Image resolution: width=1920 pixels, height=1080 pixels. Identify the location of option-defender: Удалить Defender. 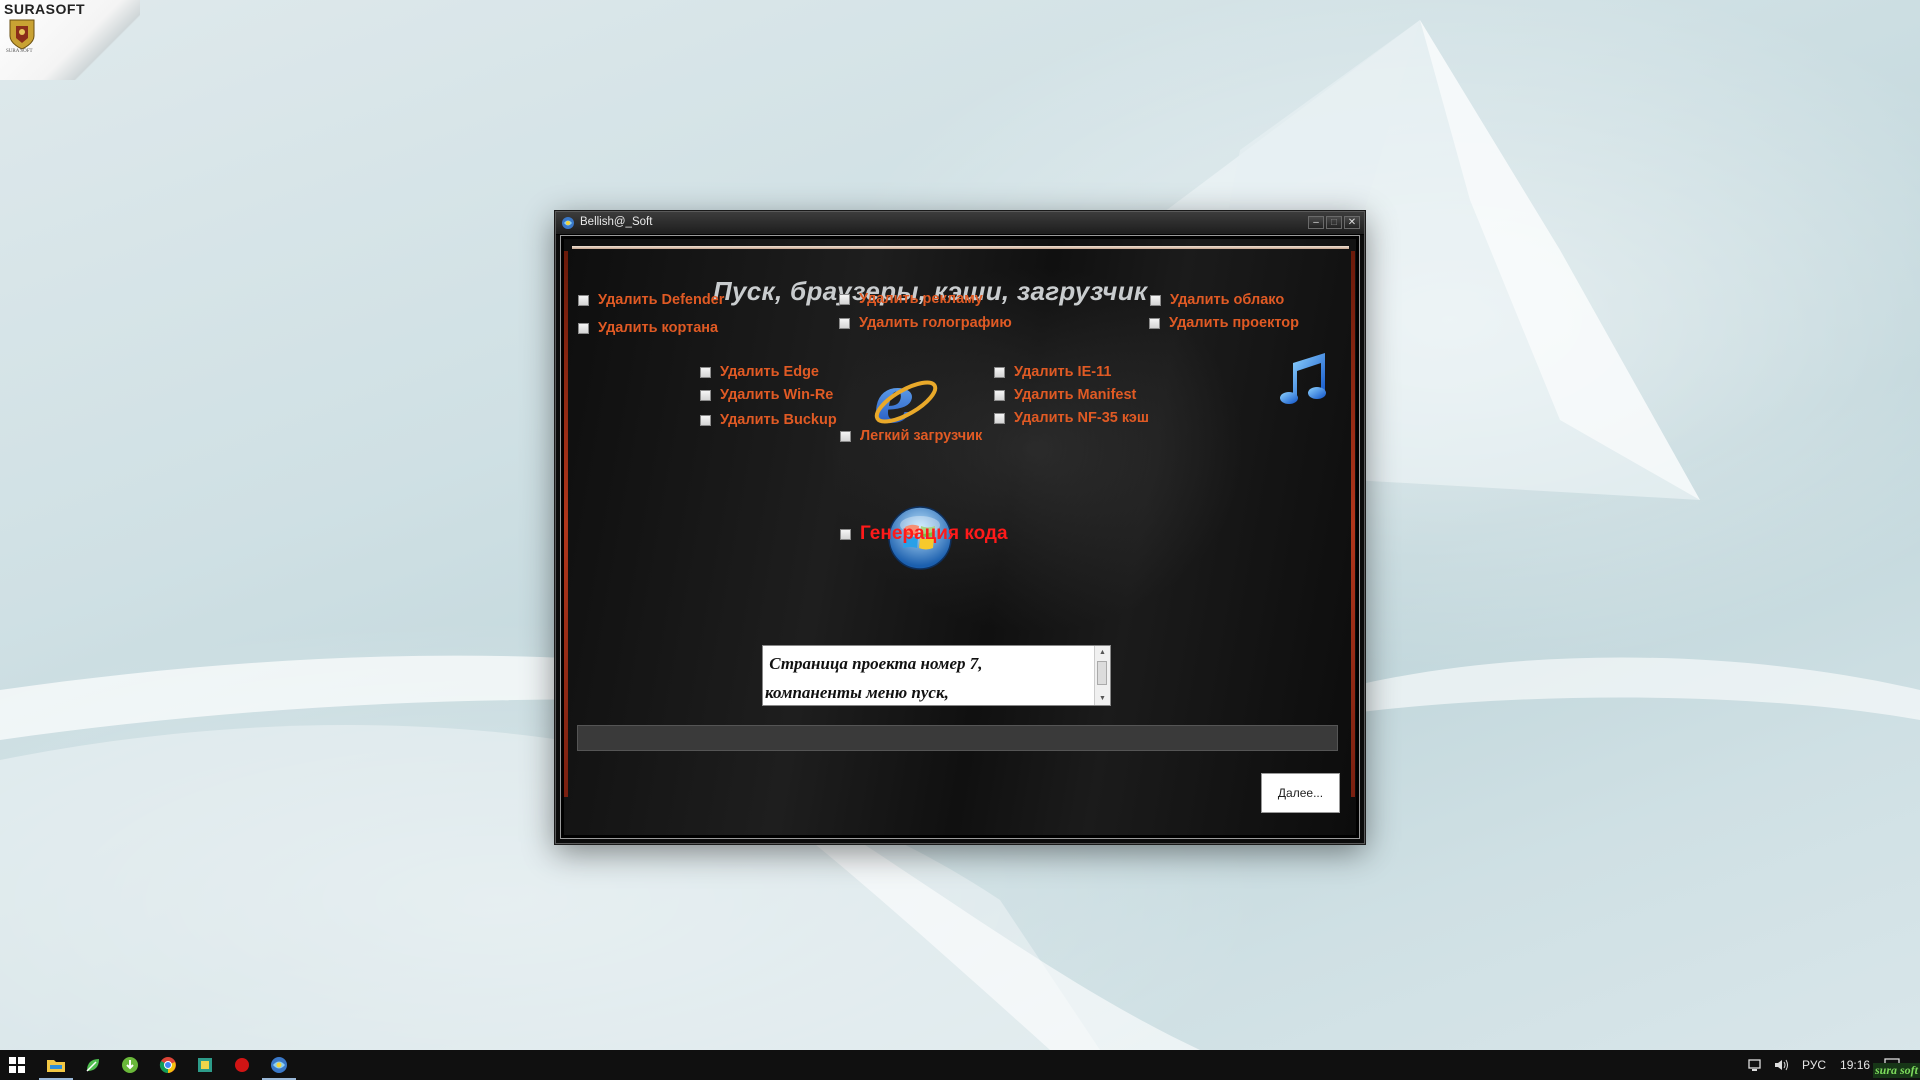
(651, 300).